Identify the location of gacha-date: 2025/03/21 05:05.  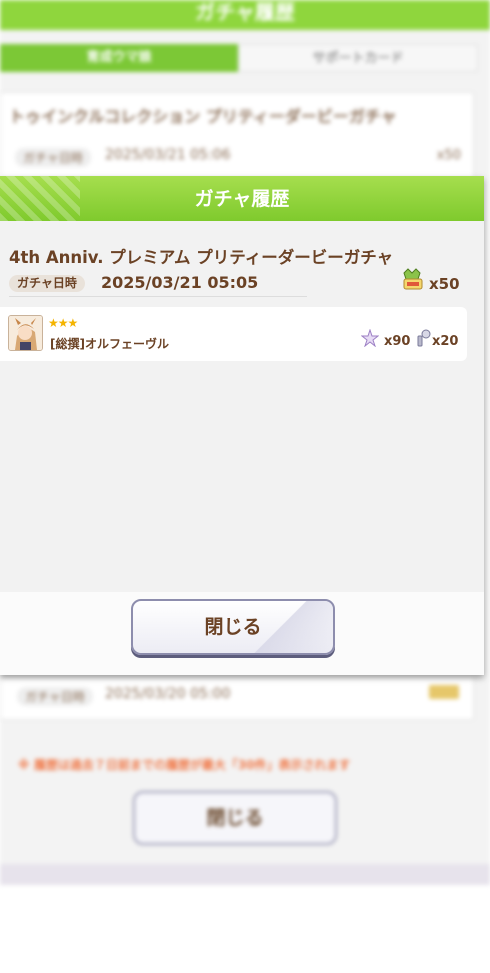
(180, 282).